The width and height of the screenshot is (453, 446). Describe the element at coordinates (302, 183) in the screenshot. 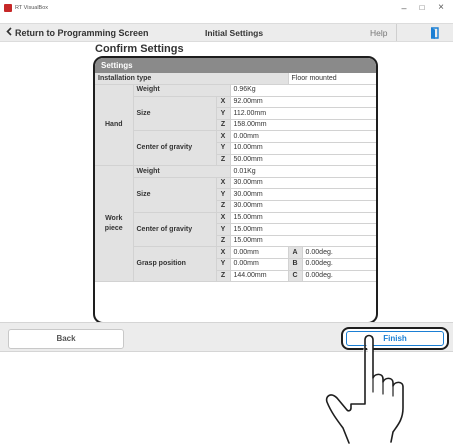

I see `workpiece-size-x: 30.00mm` at that location.